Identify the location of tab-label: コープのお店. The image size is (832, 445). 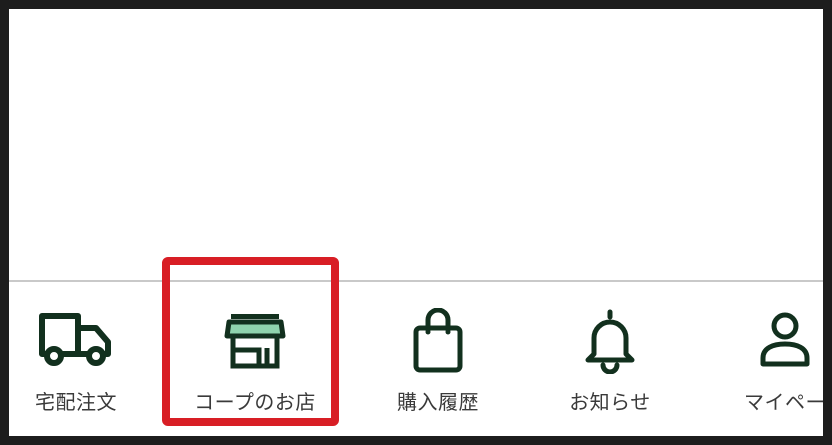
(255, 402).